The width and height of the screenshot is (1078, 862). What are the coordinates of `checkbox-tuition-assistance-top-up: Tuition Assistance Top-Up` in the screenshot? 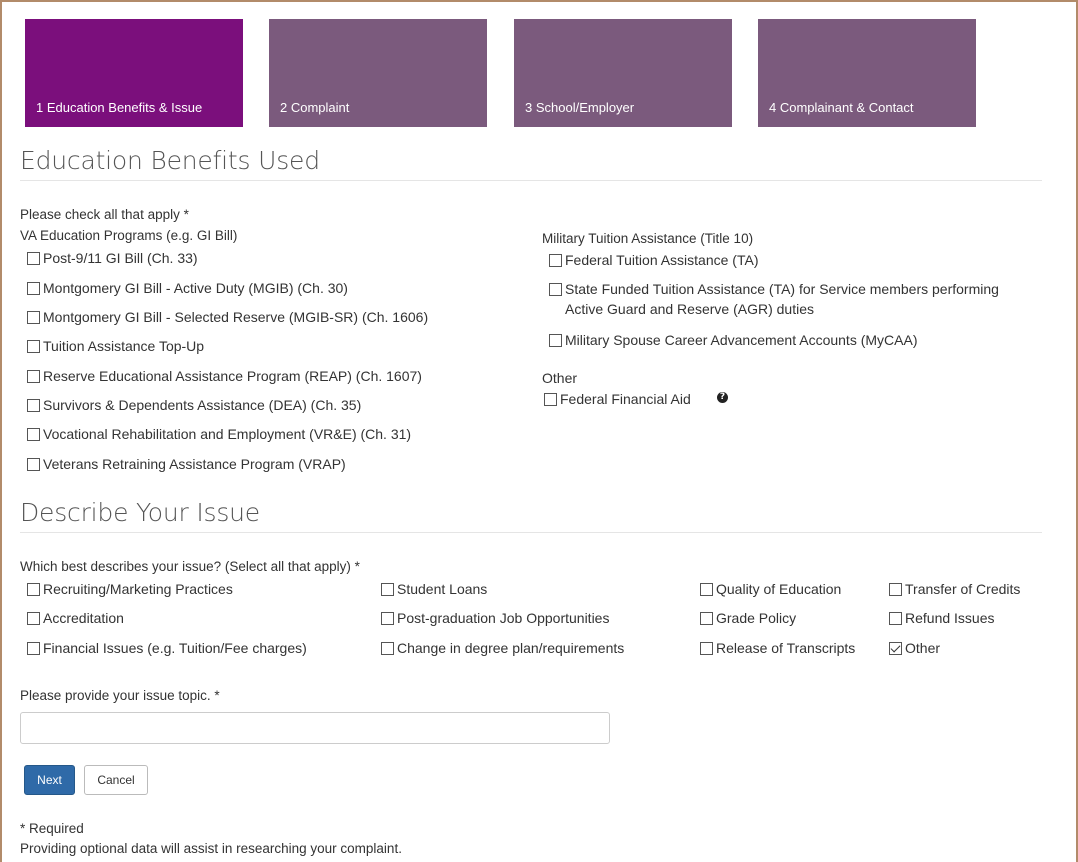 It's located at (115, 346).